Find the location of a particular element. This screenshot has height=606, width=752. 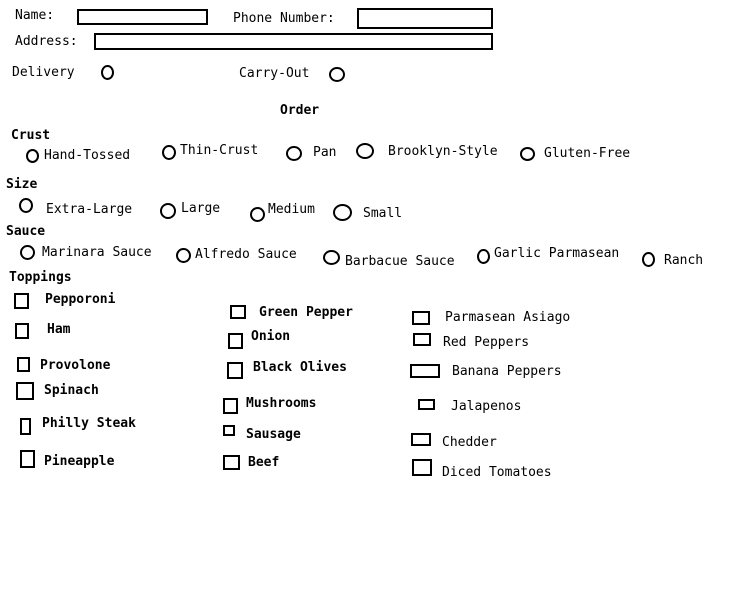

size-large-radio is located at coordinates (168, 211).